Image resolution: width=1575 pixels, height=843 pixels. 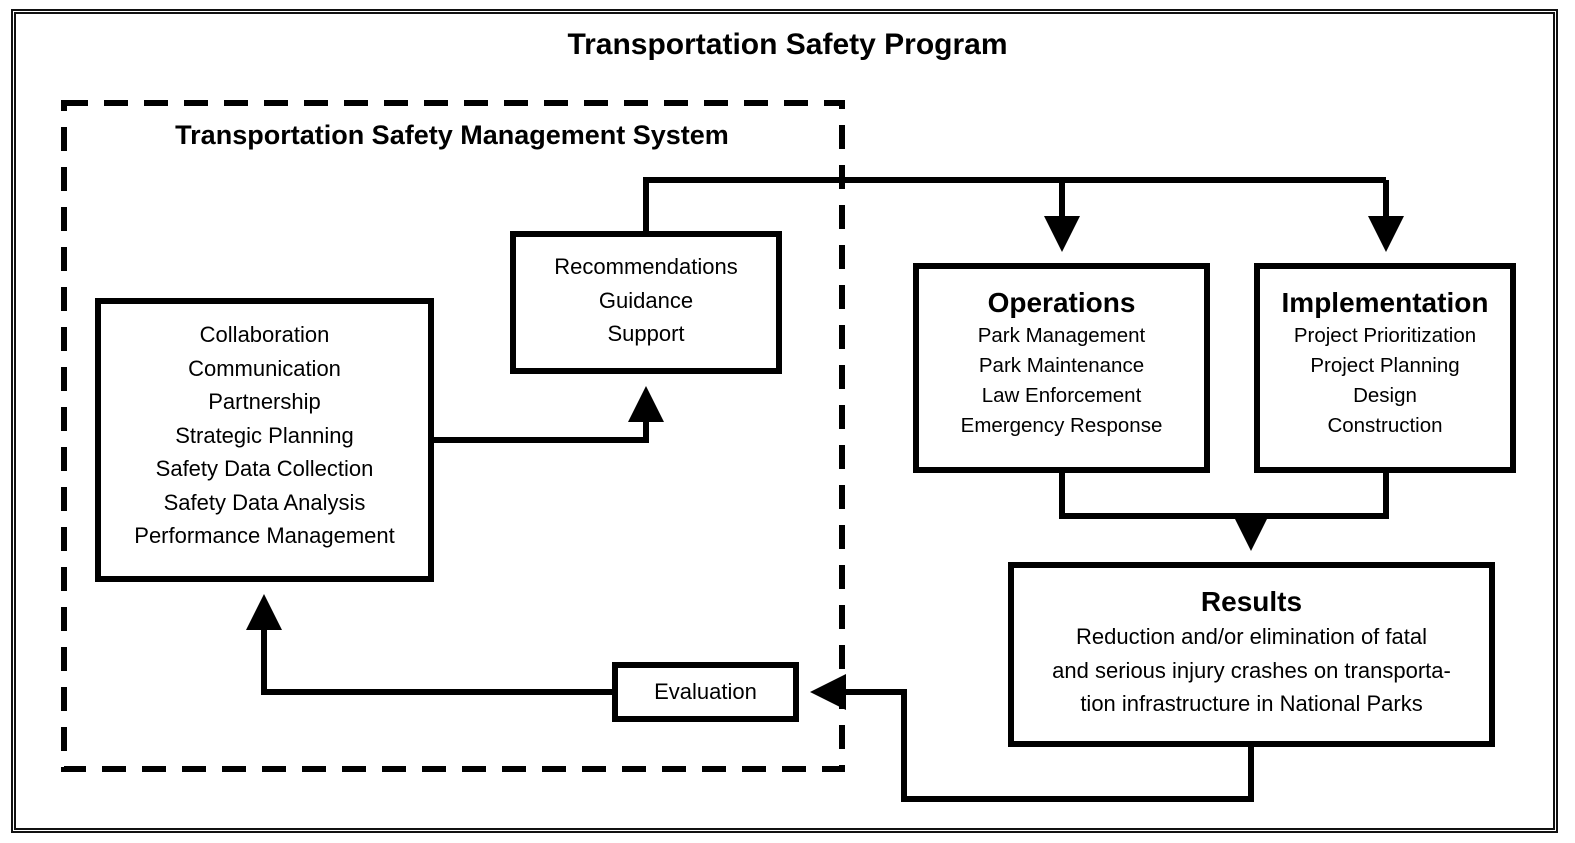 I want to click on implementation-title: Implementation, so click(x=1385, y=302).